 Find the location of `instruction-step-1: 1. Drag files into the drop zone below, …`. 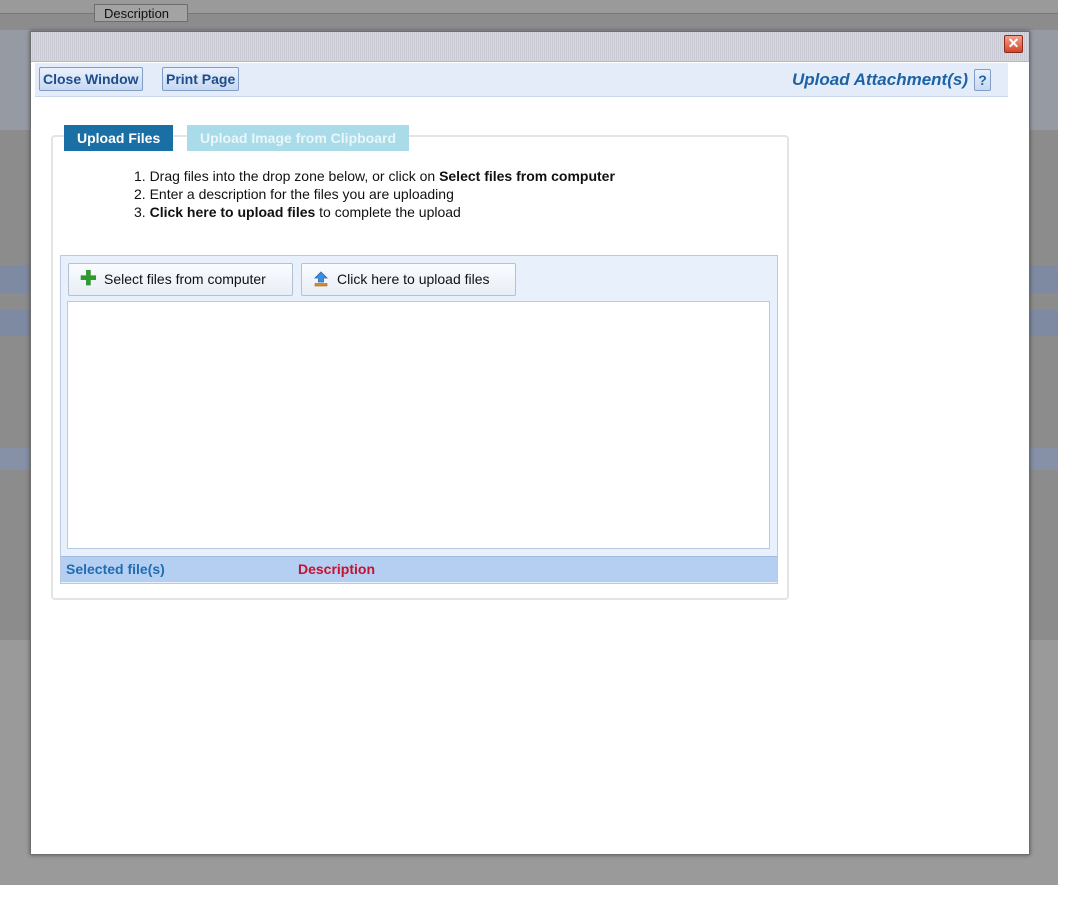

instruction-step-1: 1. Drag files into the drop zone below, … is located at coordinates (374, 176).